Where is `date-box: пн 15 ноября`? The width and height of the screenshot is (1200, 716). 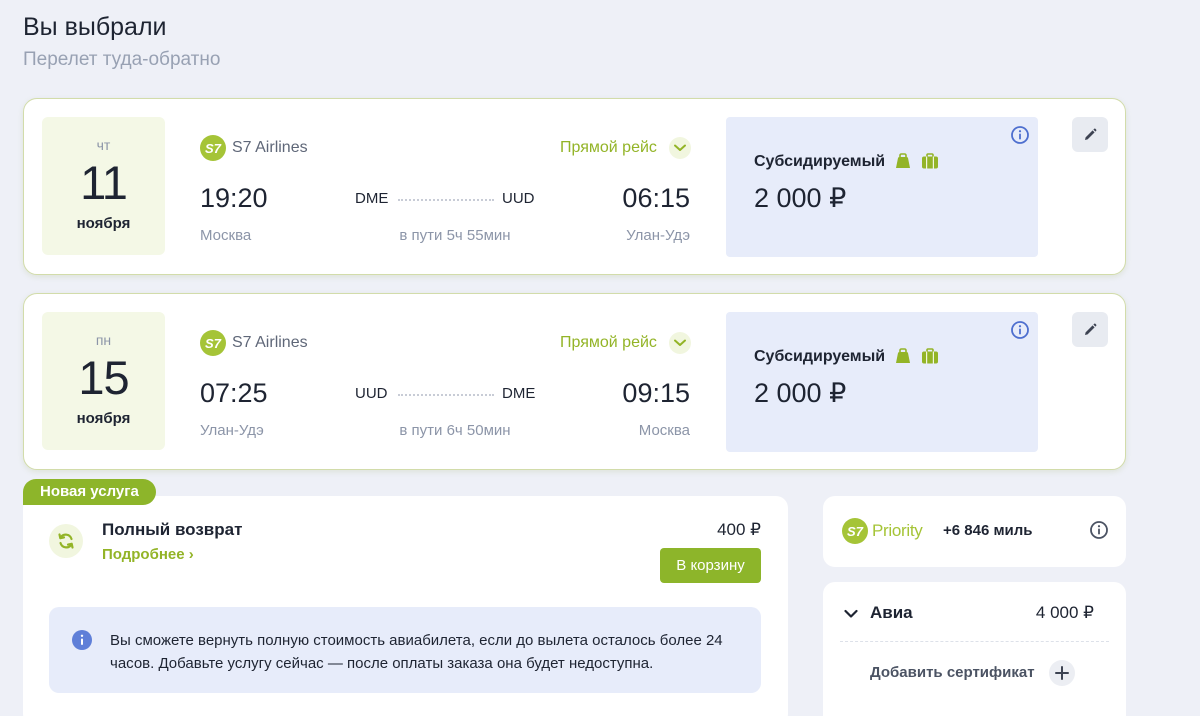
date-box: пн 15 ноября is located at coordinates (103, 381).